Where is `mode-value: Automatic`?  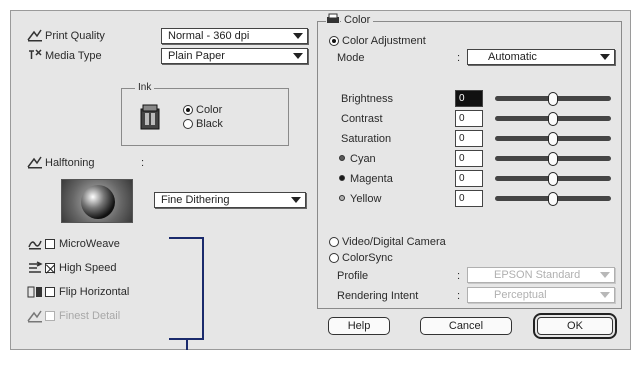
mode-value: Automatic is located at coordinates (512, 57).